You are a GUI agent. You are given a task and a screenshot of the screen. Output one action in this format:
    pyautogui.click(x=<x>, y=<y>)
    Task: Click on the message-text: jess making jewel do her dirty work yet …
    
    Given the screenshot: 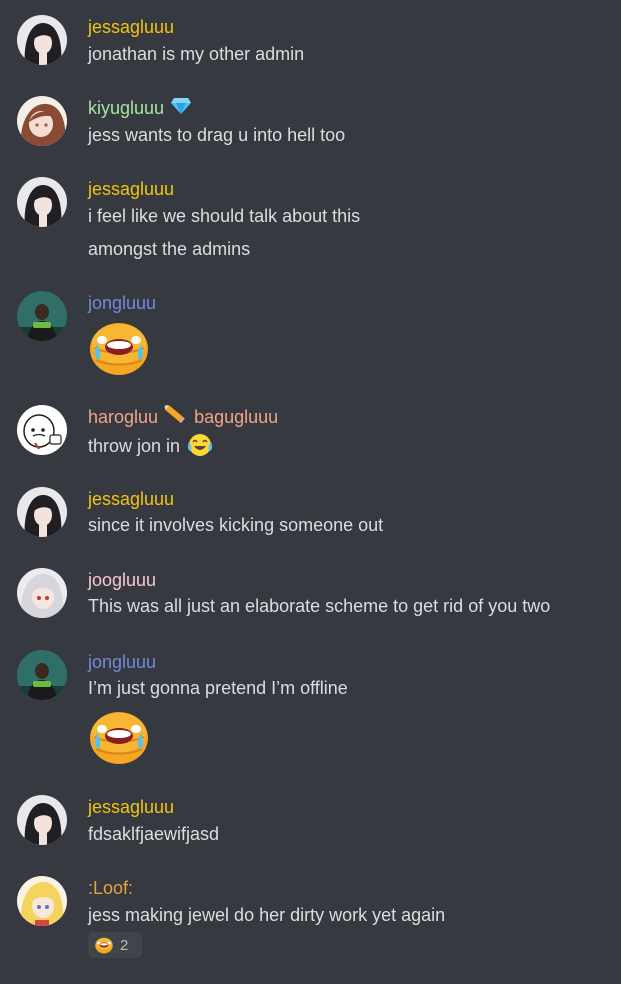 What is the action you would take?
    pyautogui.click(x=267, y=915)
    